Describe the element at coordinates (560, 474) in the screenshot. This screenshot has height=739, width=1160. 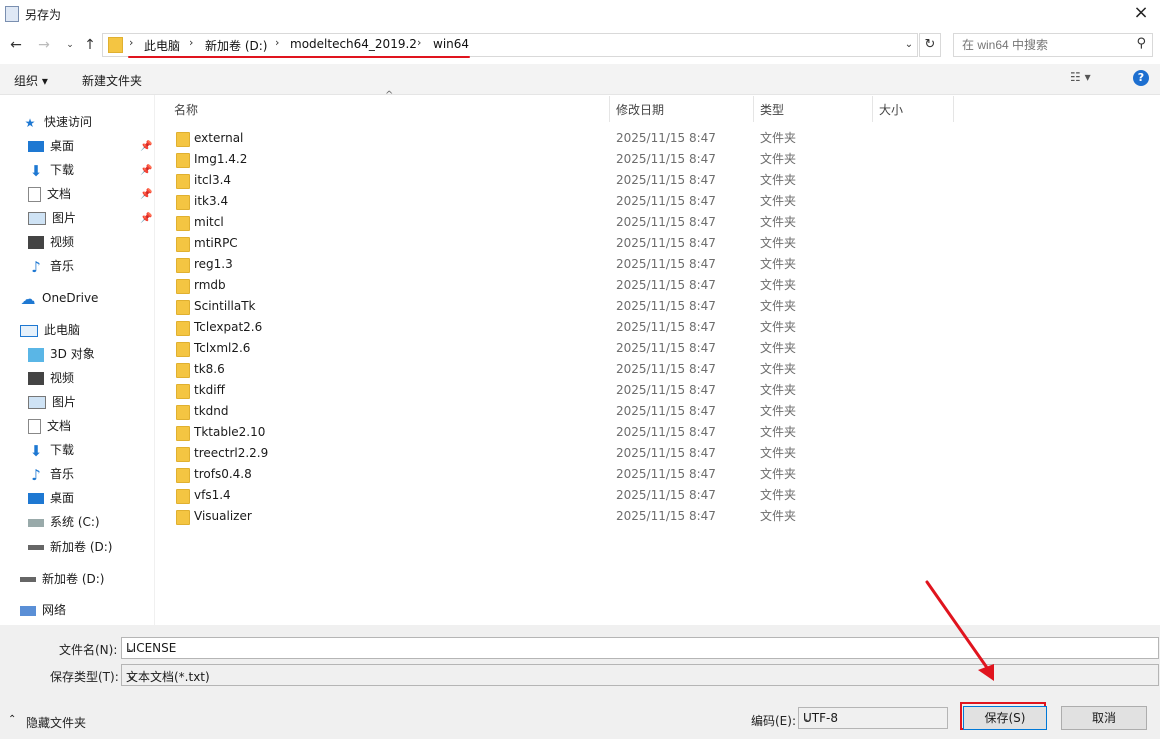
I see `file-row: trofs0.4.8 2025/11/15 8:47 文件夹` at that location.